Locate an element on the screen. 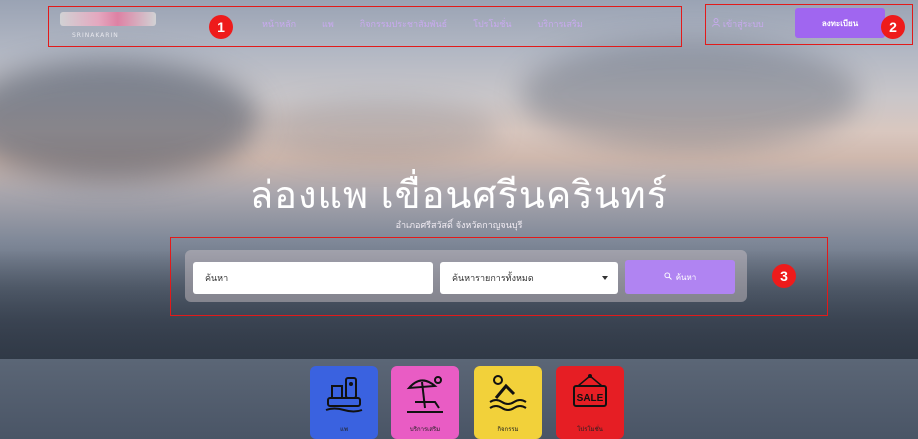 This screenshot has height=439, width=918. category-tile-services: บริการเสริม is located at coordinates (425, 402).